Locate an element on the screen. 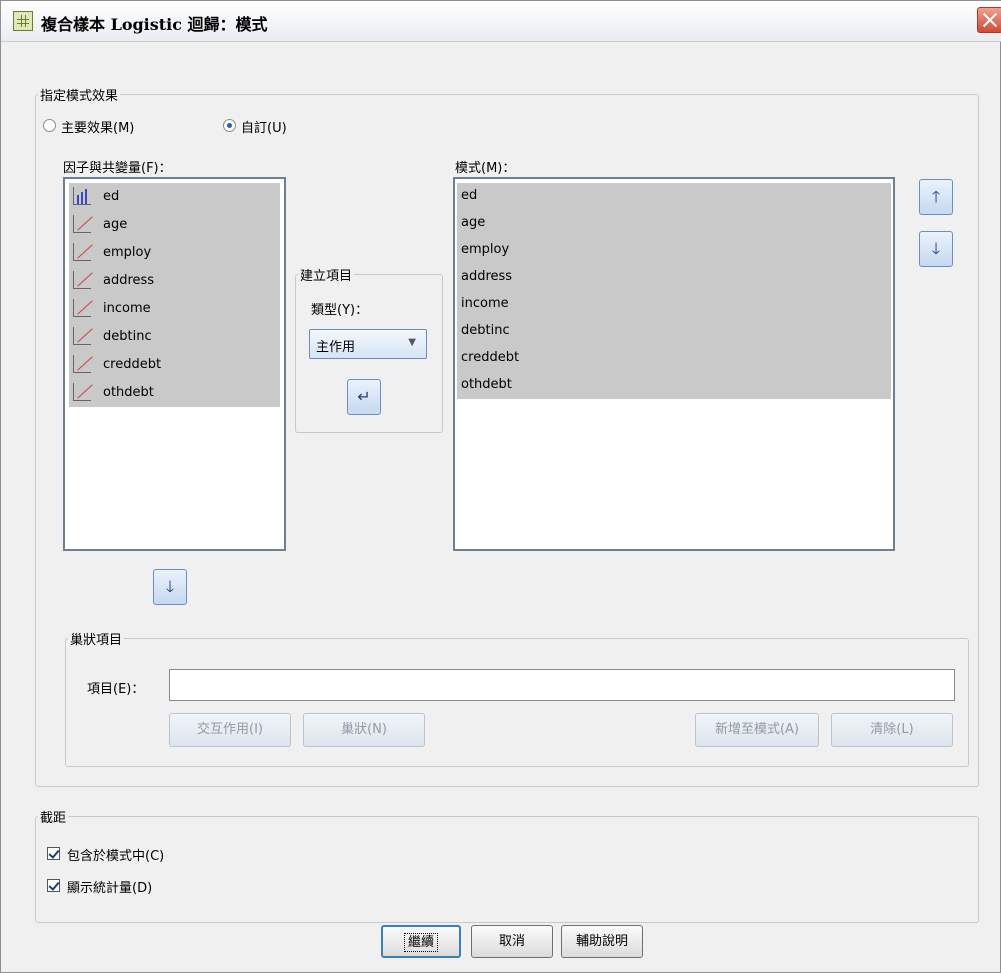  type-value: 主作用 is located at coordinates (336, 347).